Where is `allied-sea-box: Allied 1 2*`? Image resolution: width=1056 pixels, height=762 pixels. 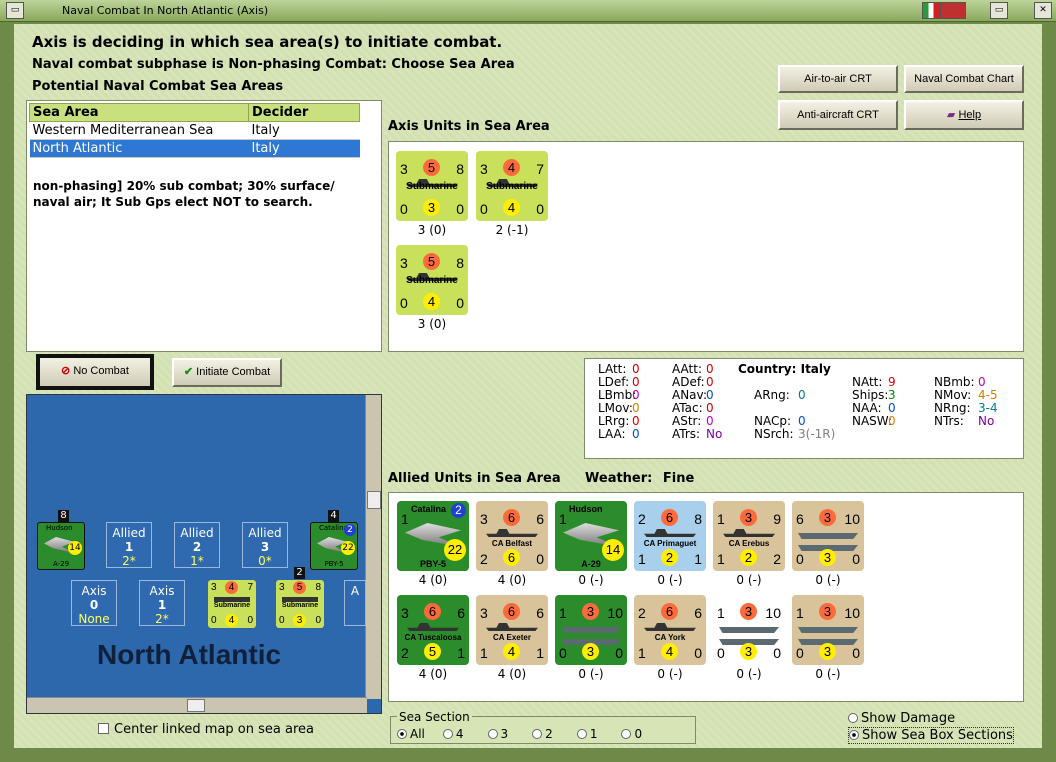 allied-sea-box: Allied 1 2* is located at coordinates (129, 545).